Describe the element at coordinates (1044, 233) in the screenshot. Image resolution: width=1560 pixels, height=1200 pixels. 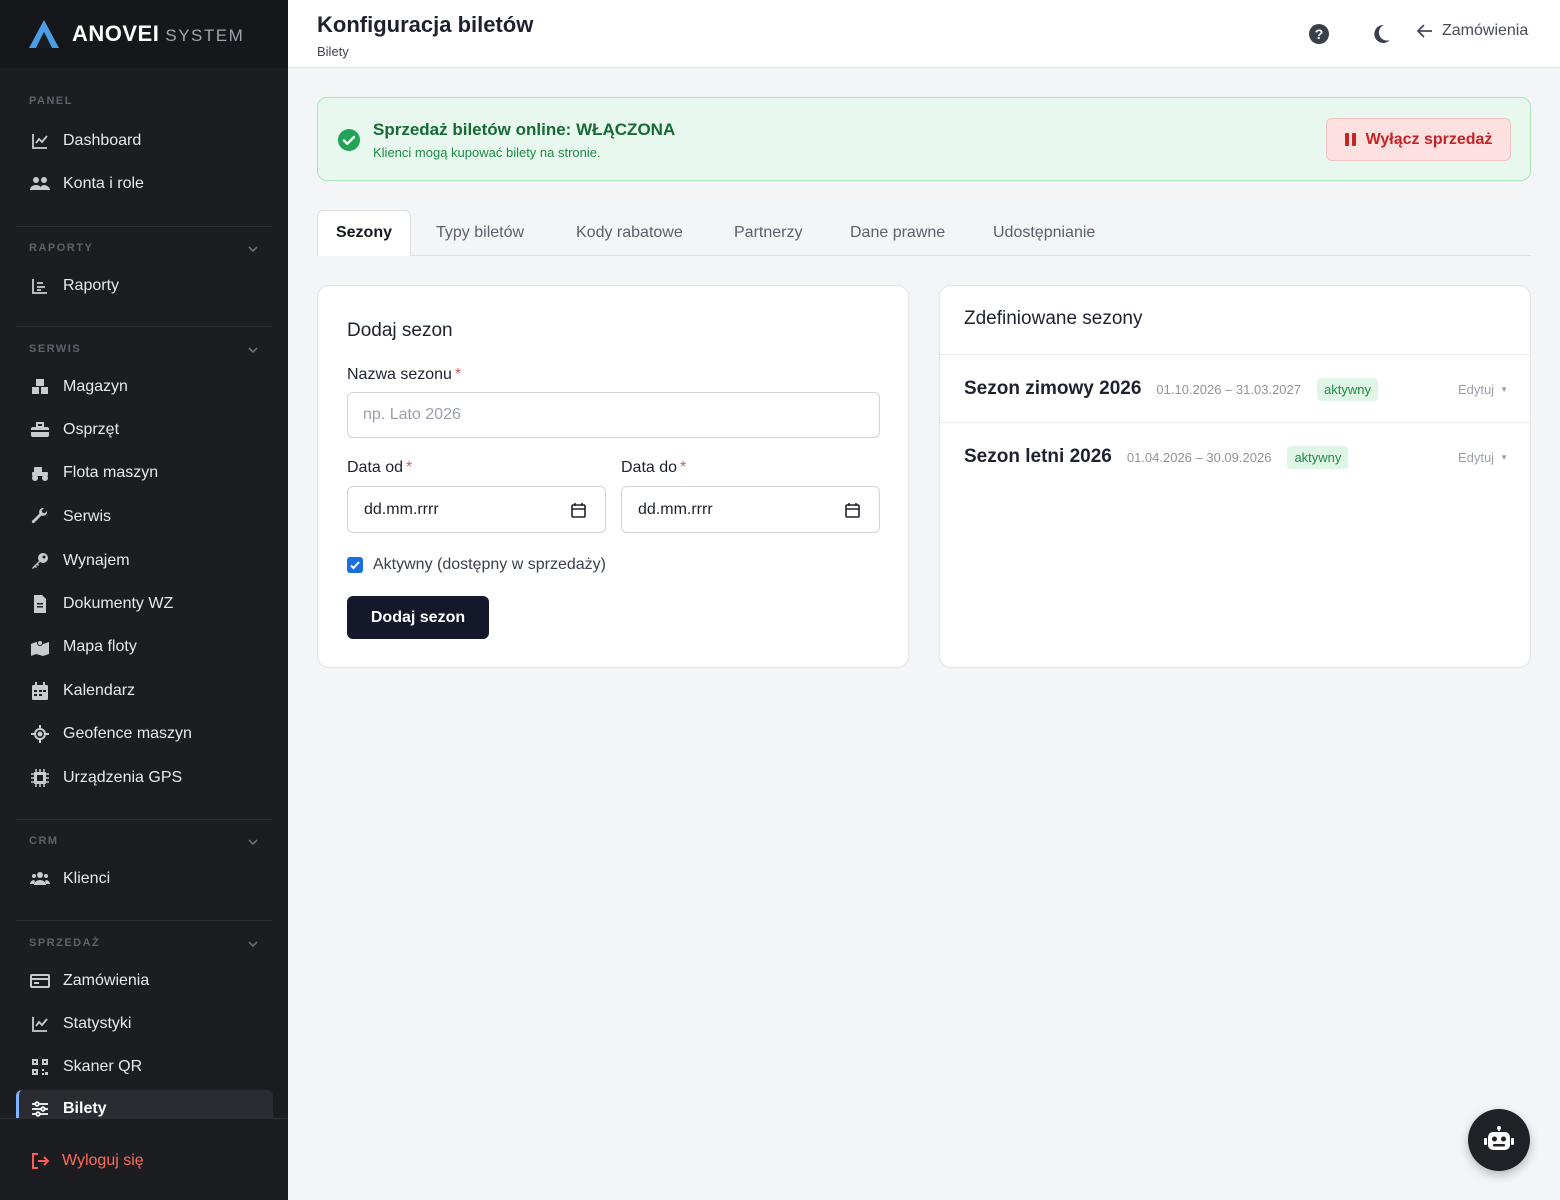
I see `tab-udostepnianie: Udostępnianie` at that location.